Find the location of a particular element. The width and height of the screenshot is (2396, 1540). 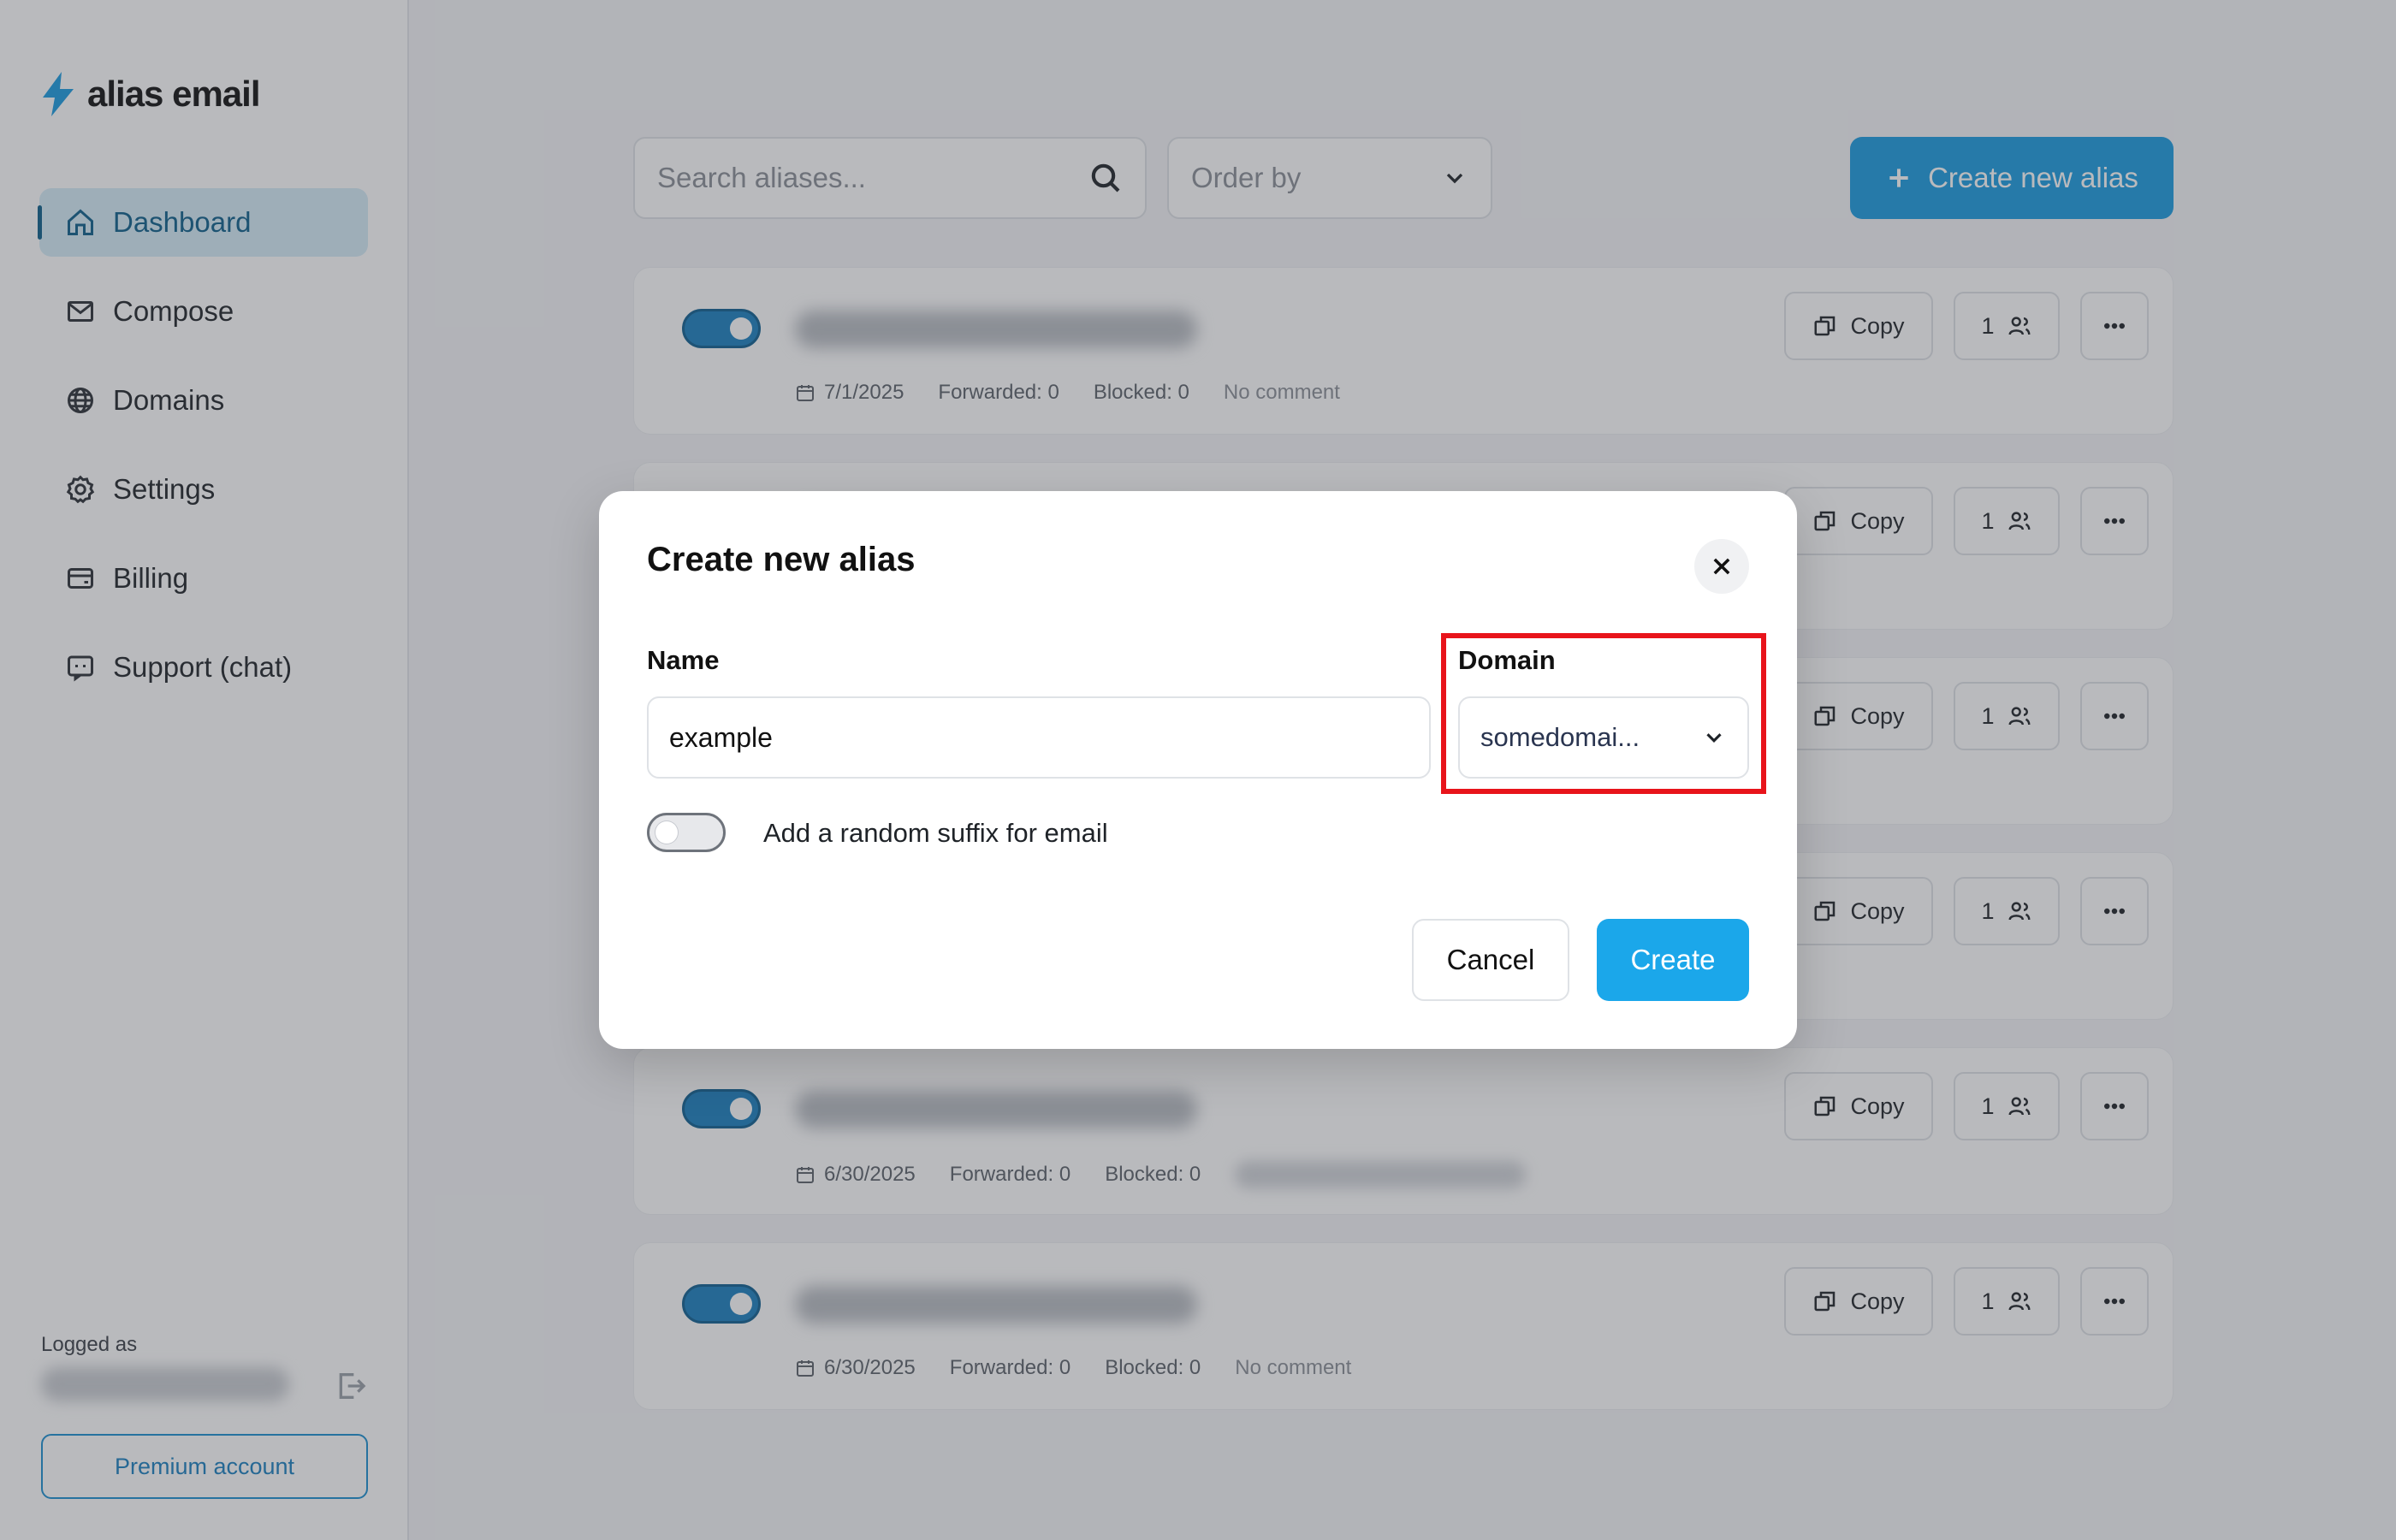

close-button is located at coordinates (1722, 566).